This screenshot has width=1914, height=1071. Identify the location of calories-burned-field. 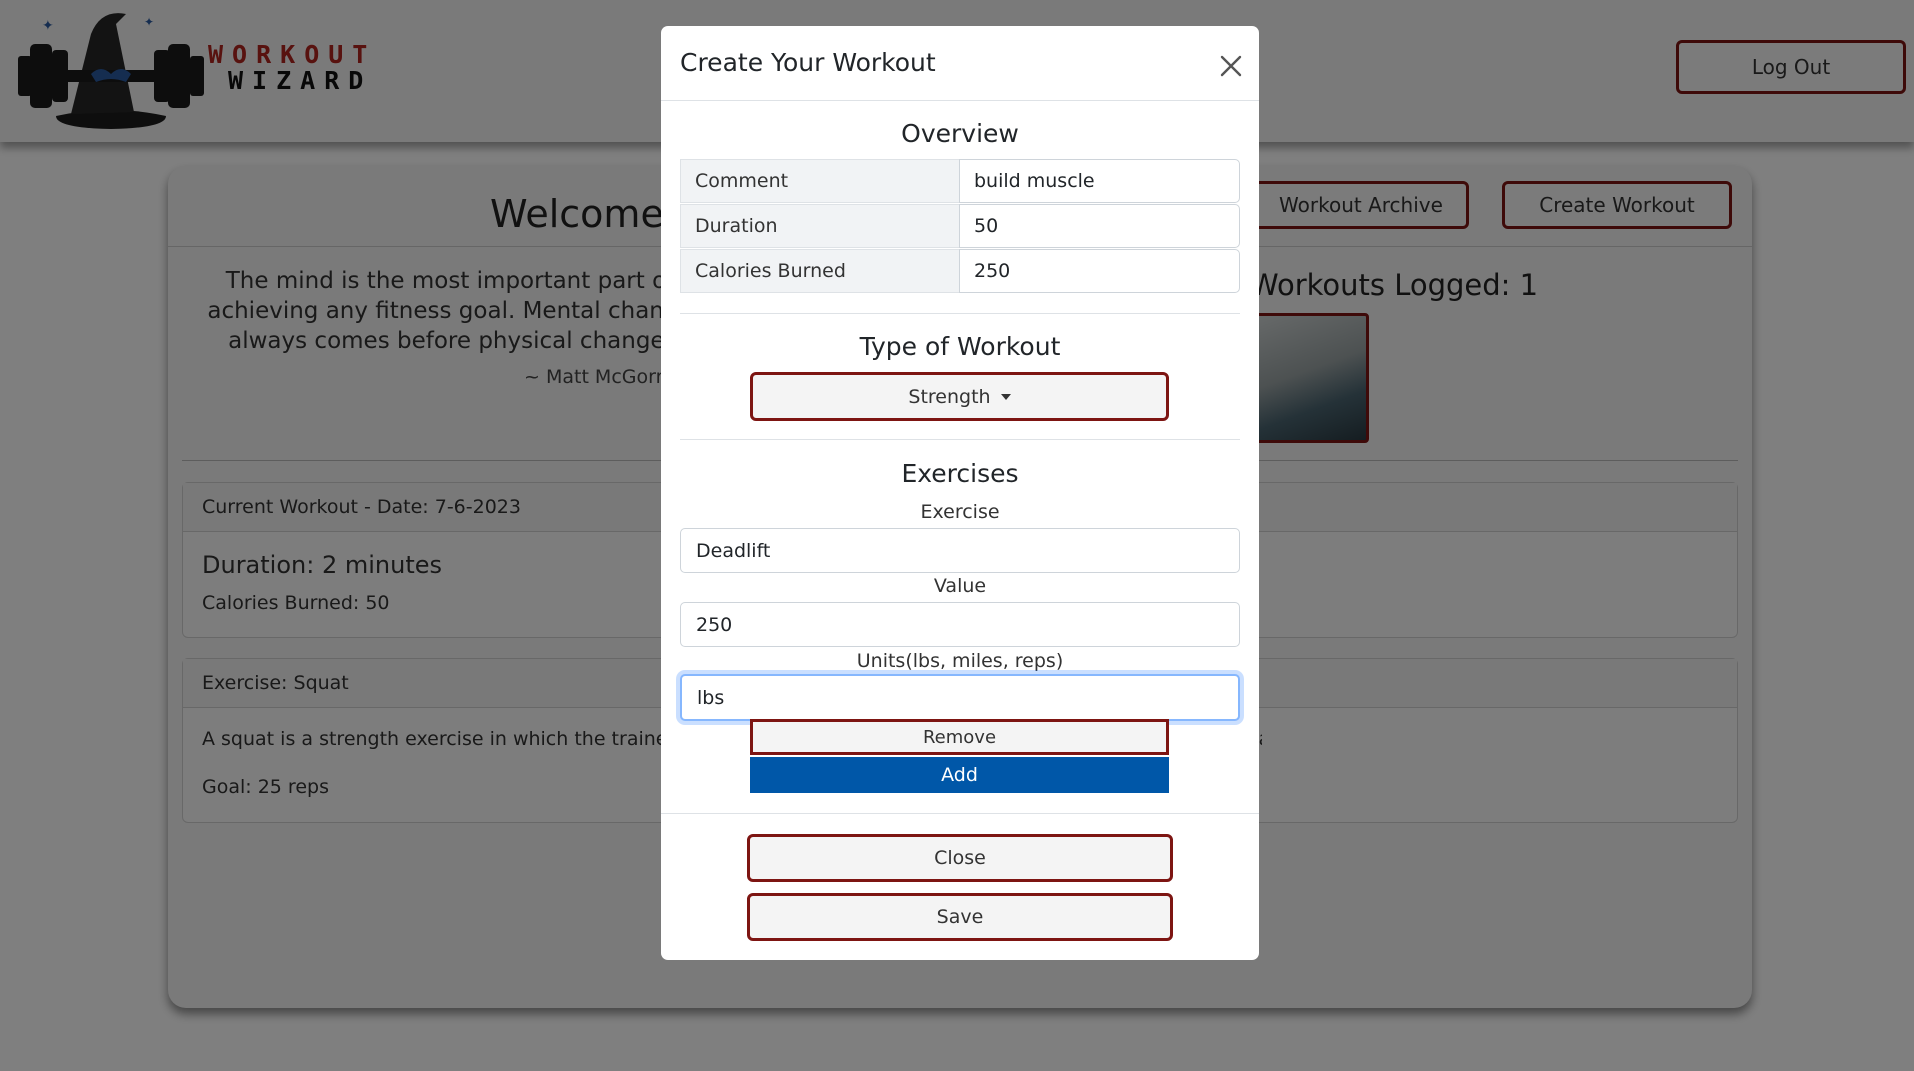
(1099, 271).